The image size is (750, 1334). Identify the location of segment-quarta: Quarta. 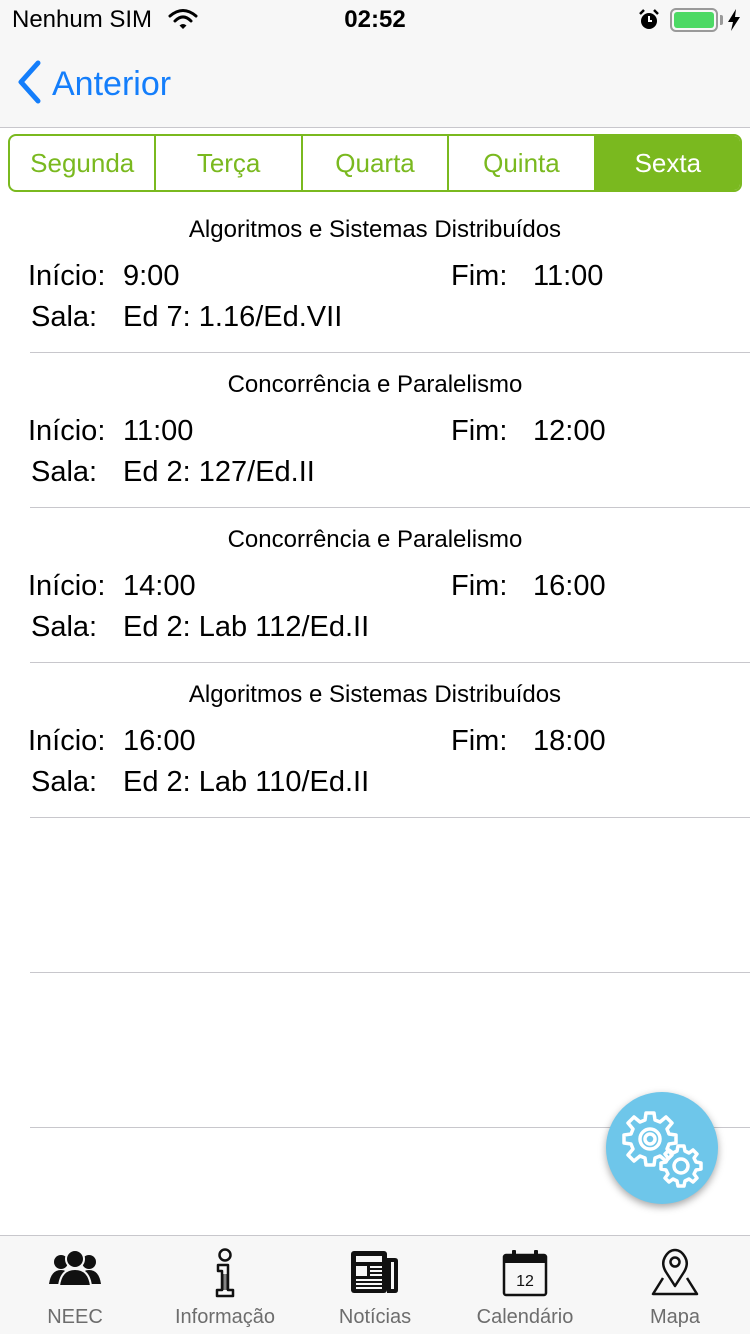
(376, 163).